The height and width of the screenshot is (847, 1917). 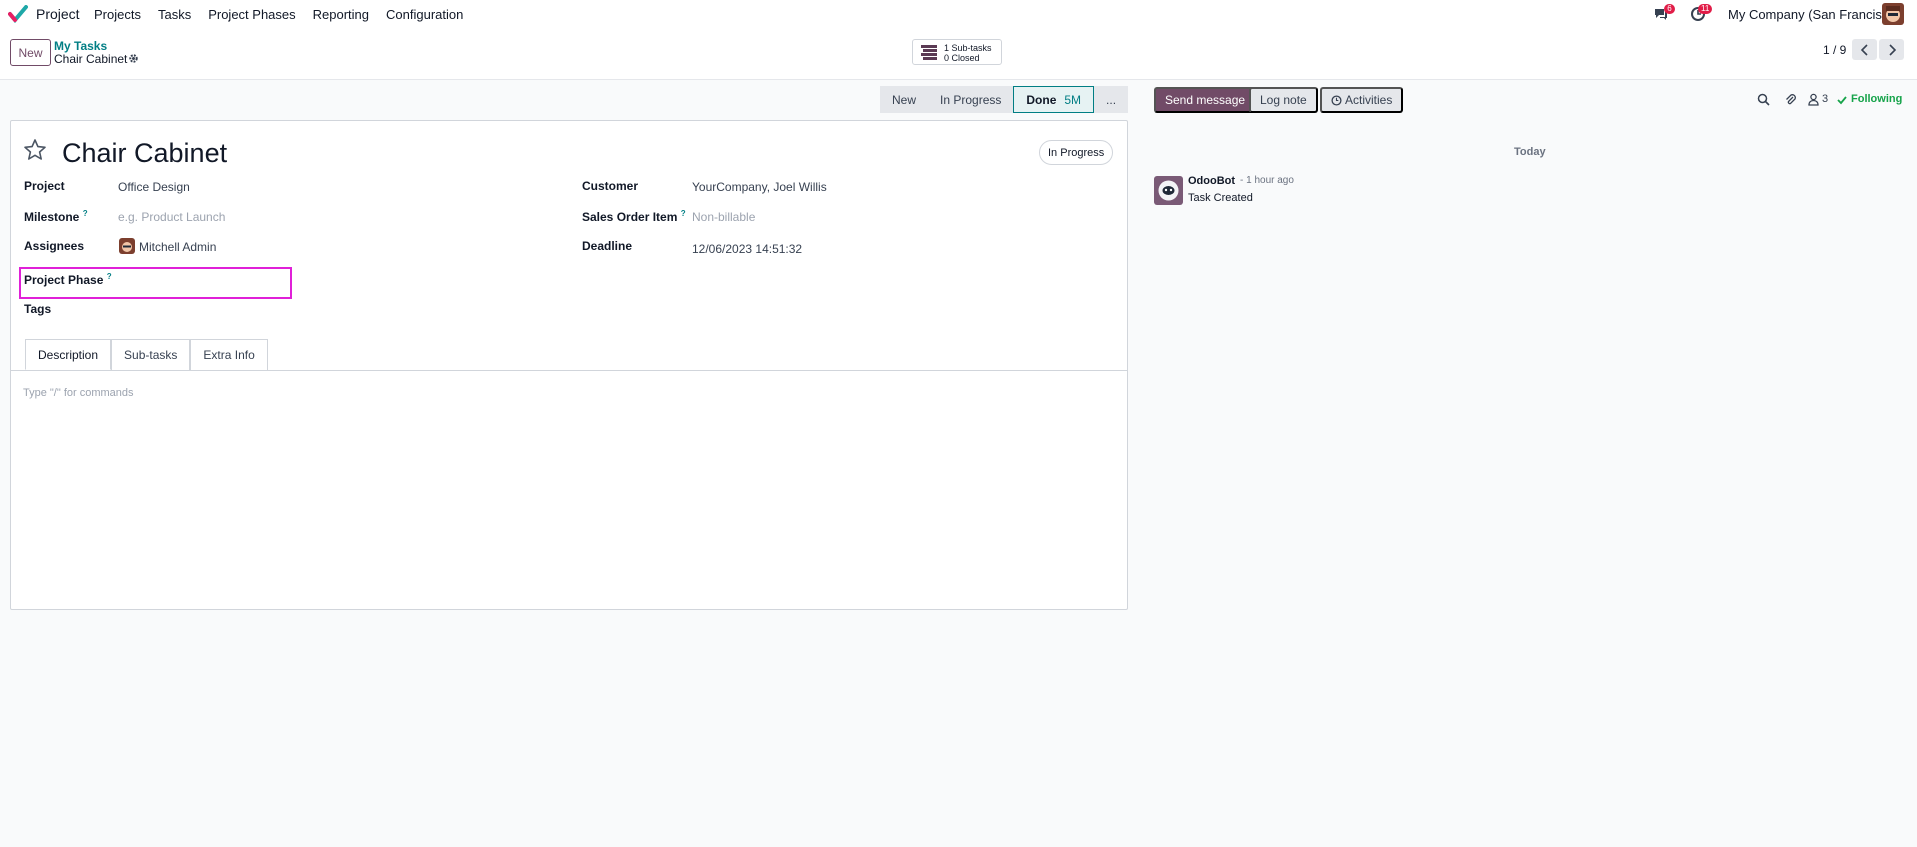 What do you see at coordinates (1041, 99) in the screenshot?
I see `stage-done-label: Done` at bounding box center [1041, 99].